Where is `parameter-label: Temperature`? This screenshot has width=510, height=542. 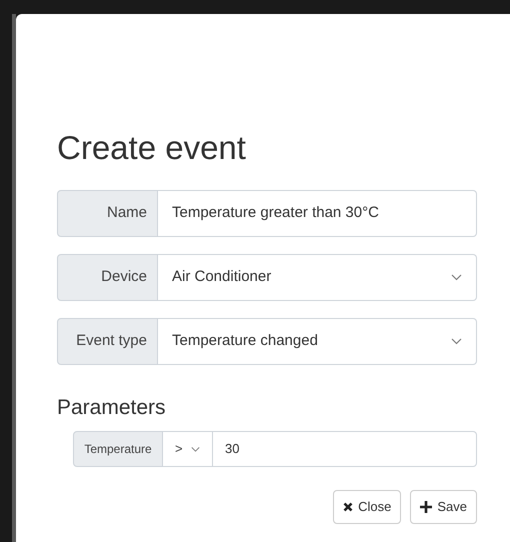 parameter-label: Temperature is located at coordinates (118, 449).